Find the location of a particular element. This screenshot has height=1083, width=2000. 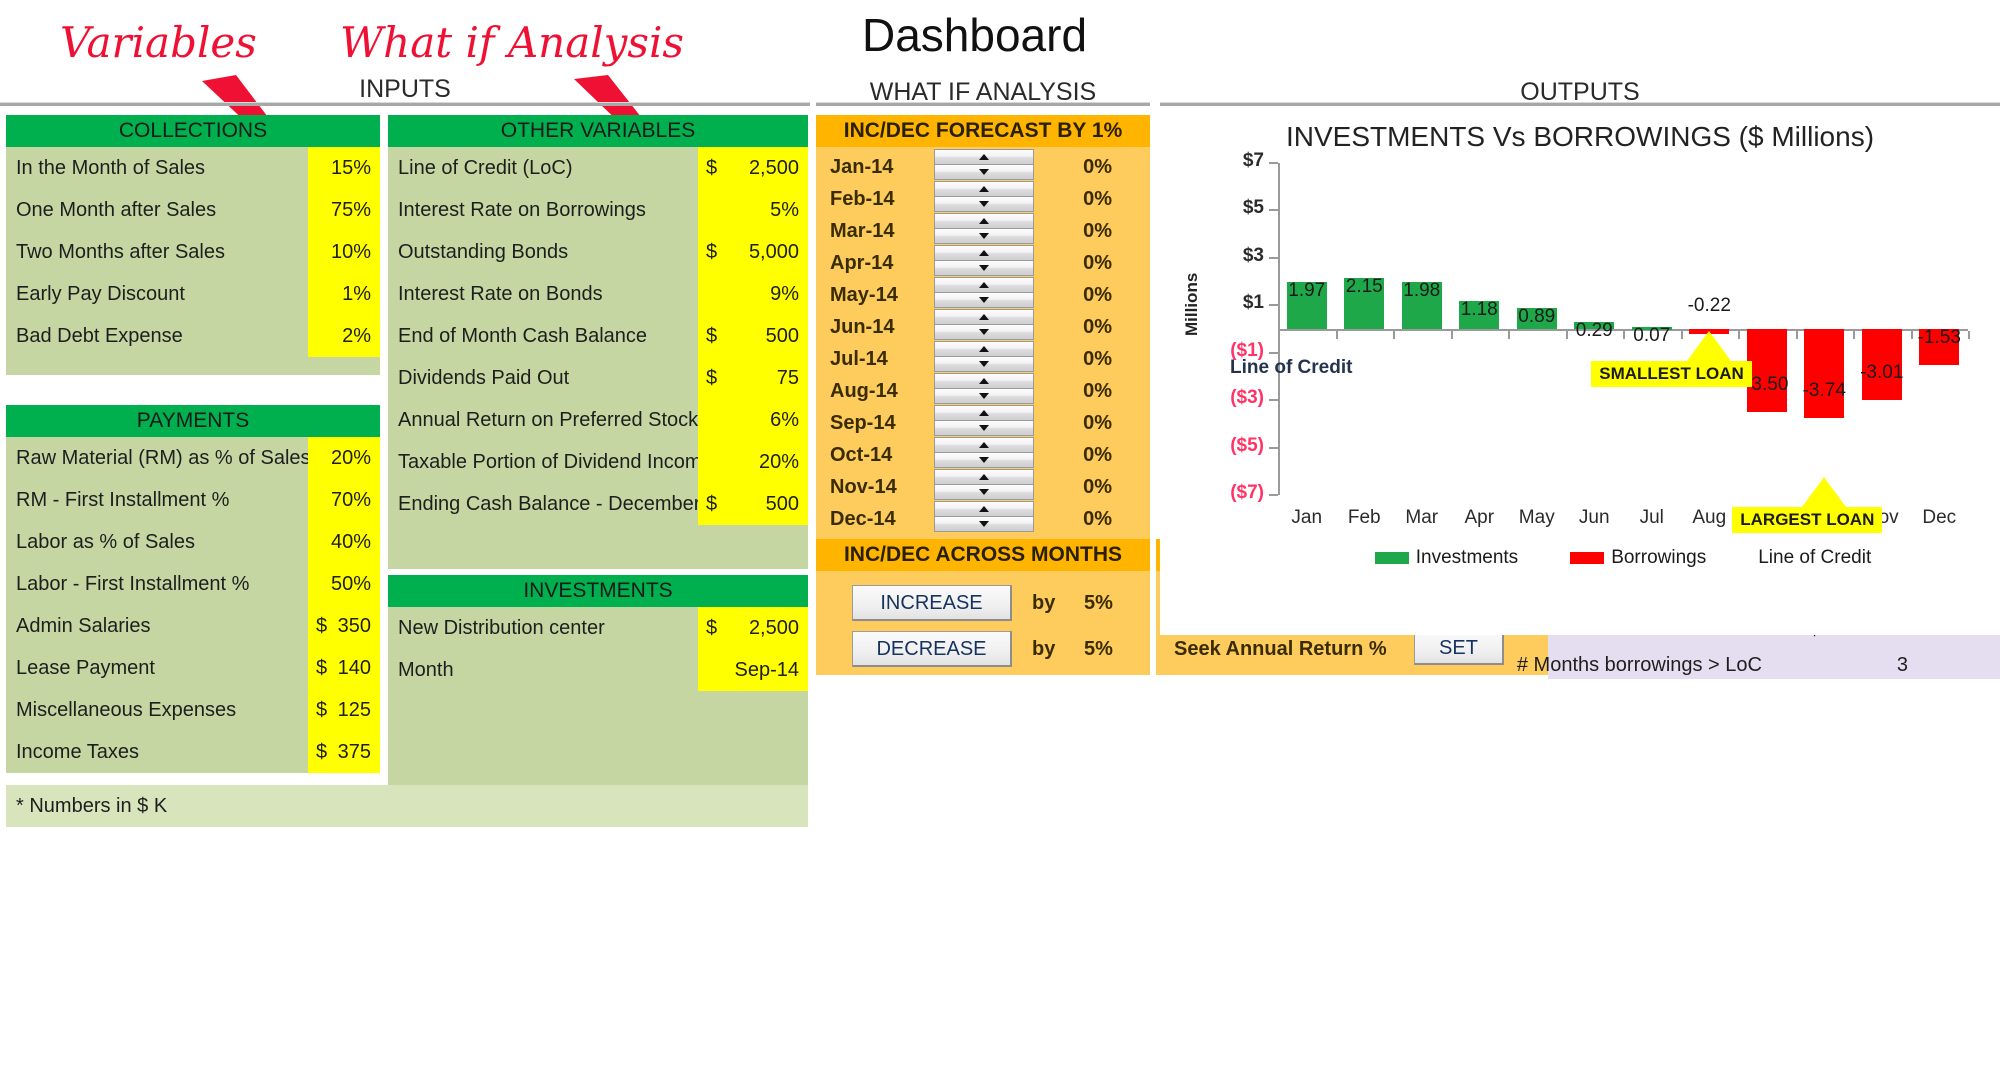

goal-seek-label: Seek Annual Return % is located at coordinates (1280, 649).